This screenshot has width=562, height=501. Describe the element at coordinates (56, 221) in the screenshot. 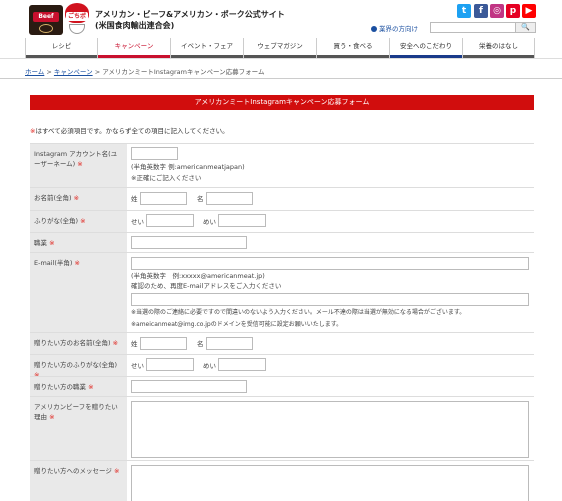

I see `field-label-text: ふりがな(全角)` at that location.